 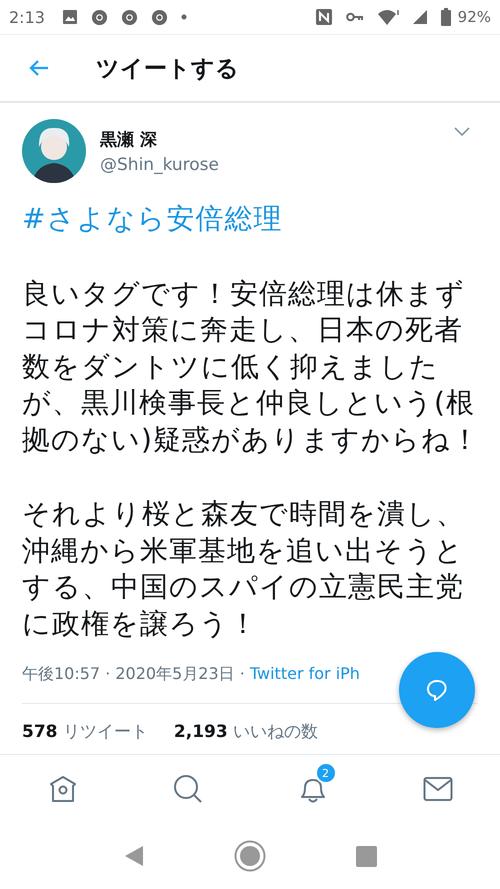 What do you see at coordinates (70, 17) in the screenshot?
I see `image-icon` at bounding box center [70, 17].